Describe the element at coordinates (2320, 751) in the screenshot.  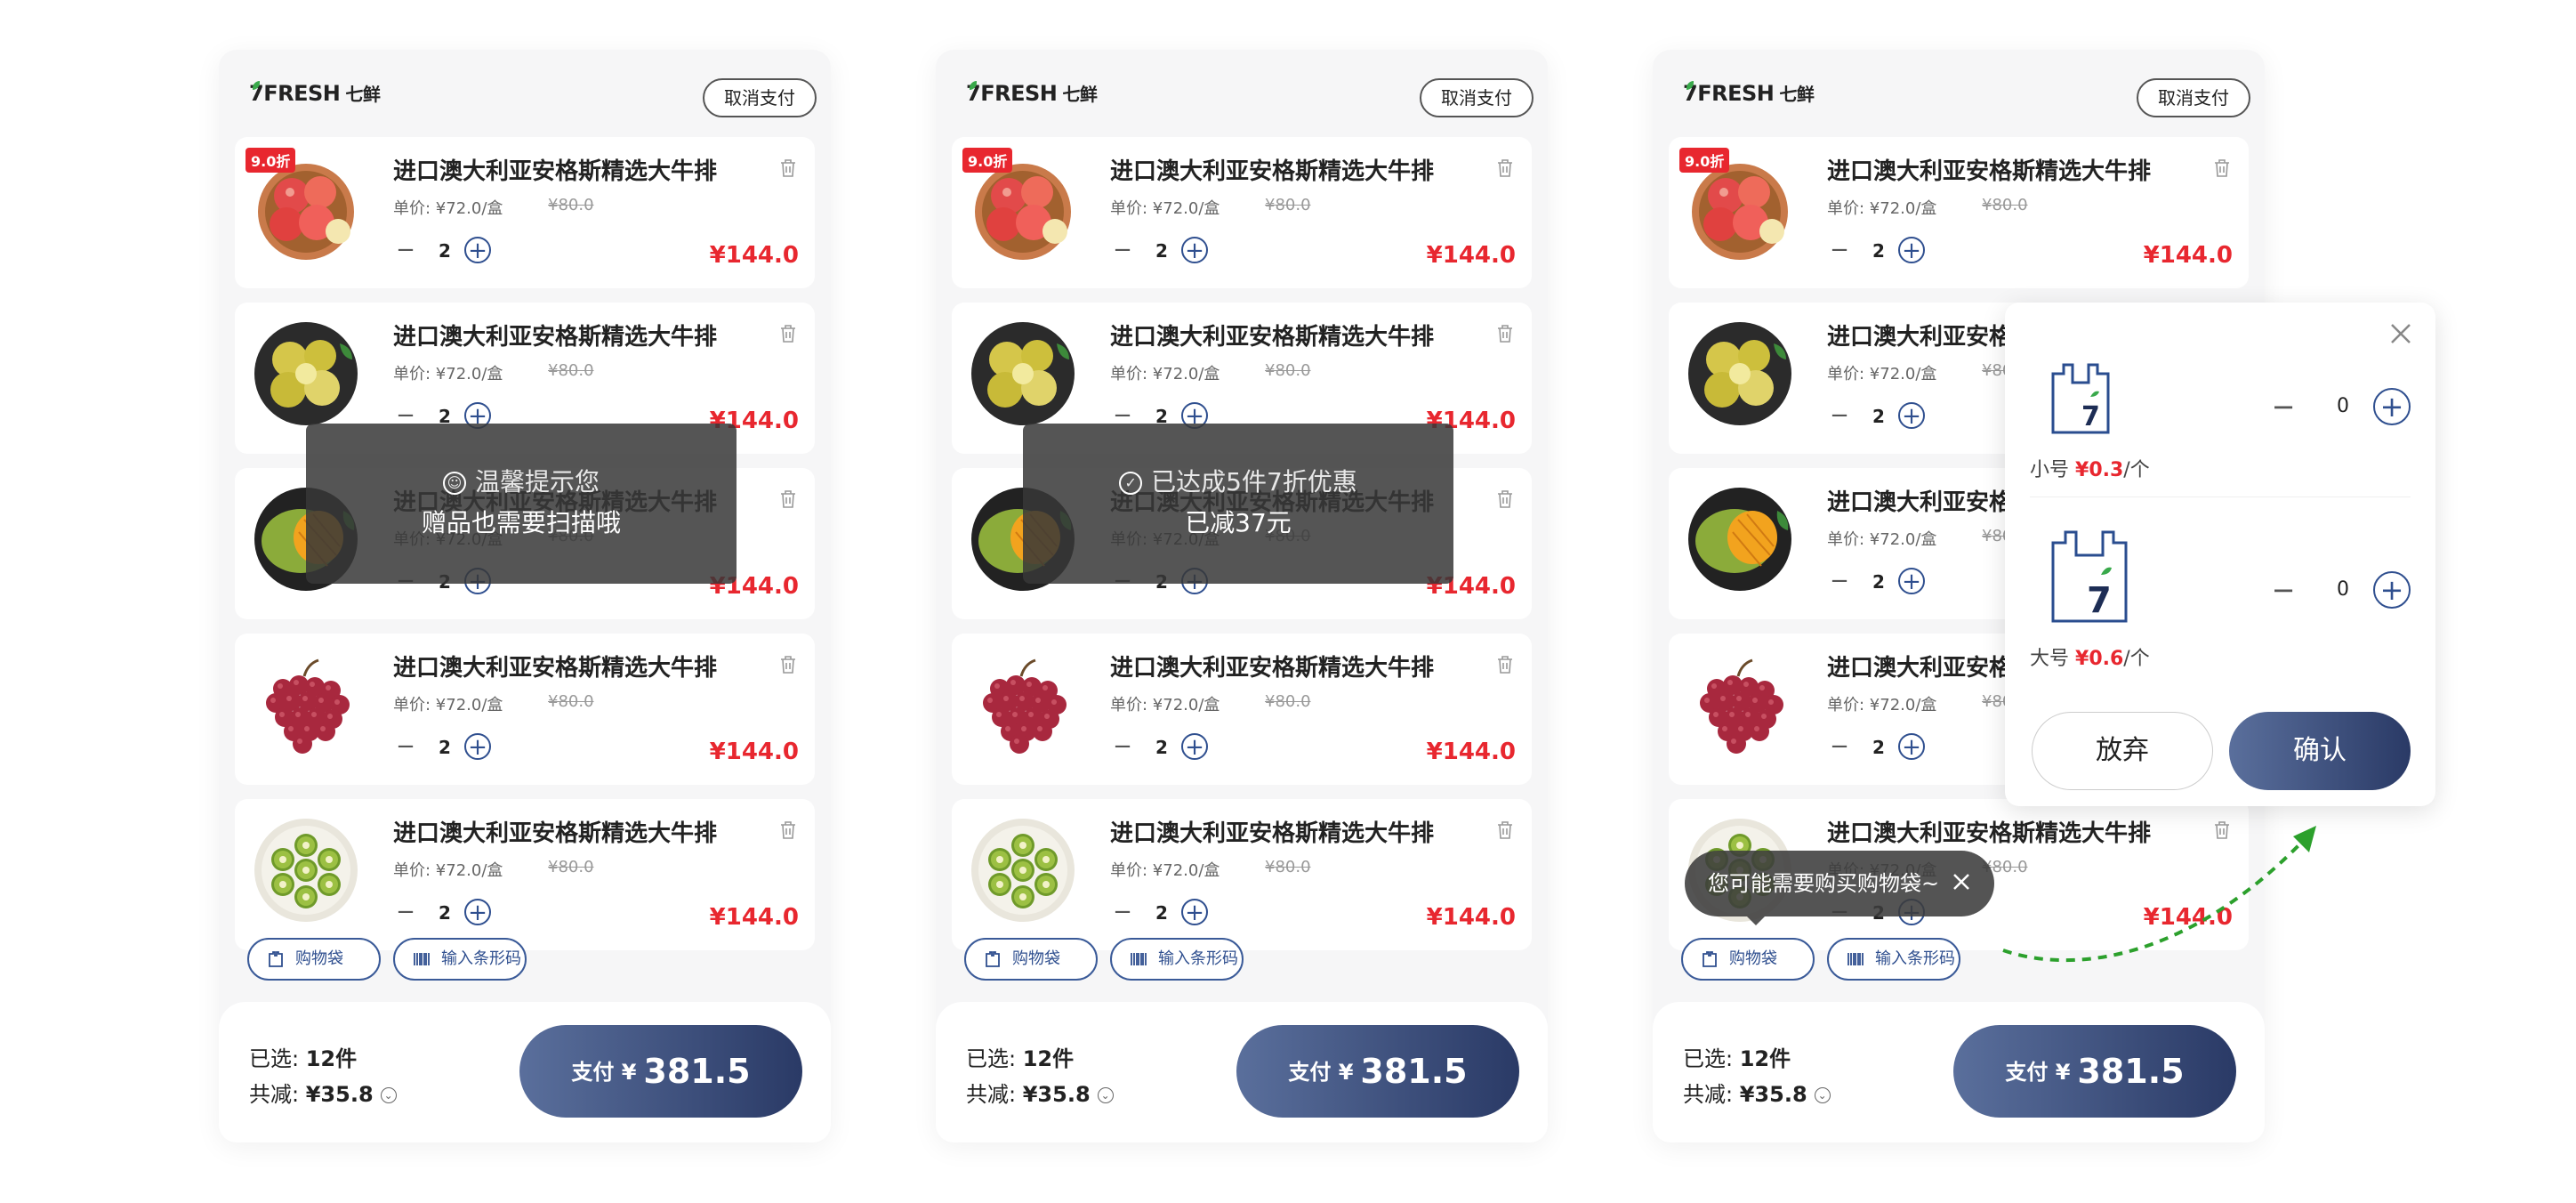
I see `confirm-button: 确认` at that location.